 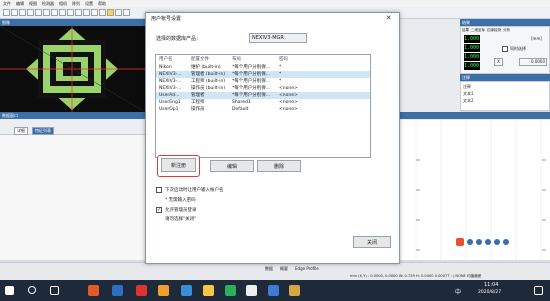 I want to click on admin-login-checkbox: ✓, so click(x=159, y=210).